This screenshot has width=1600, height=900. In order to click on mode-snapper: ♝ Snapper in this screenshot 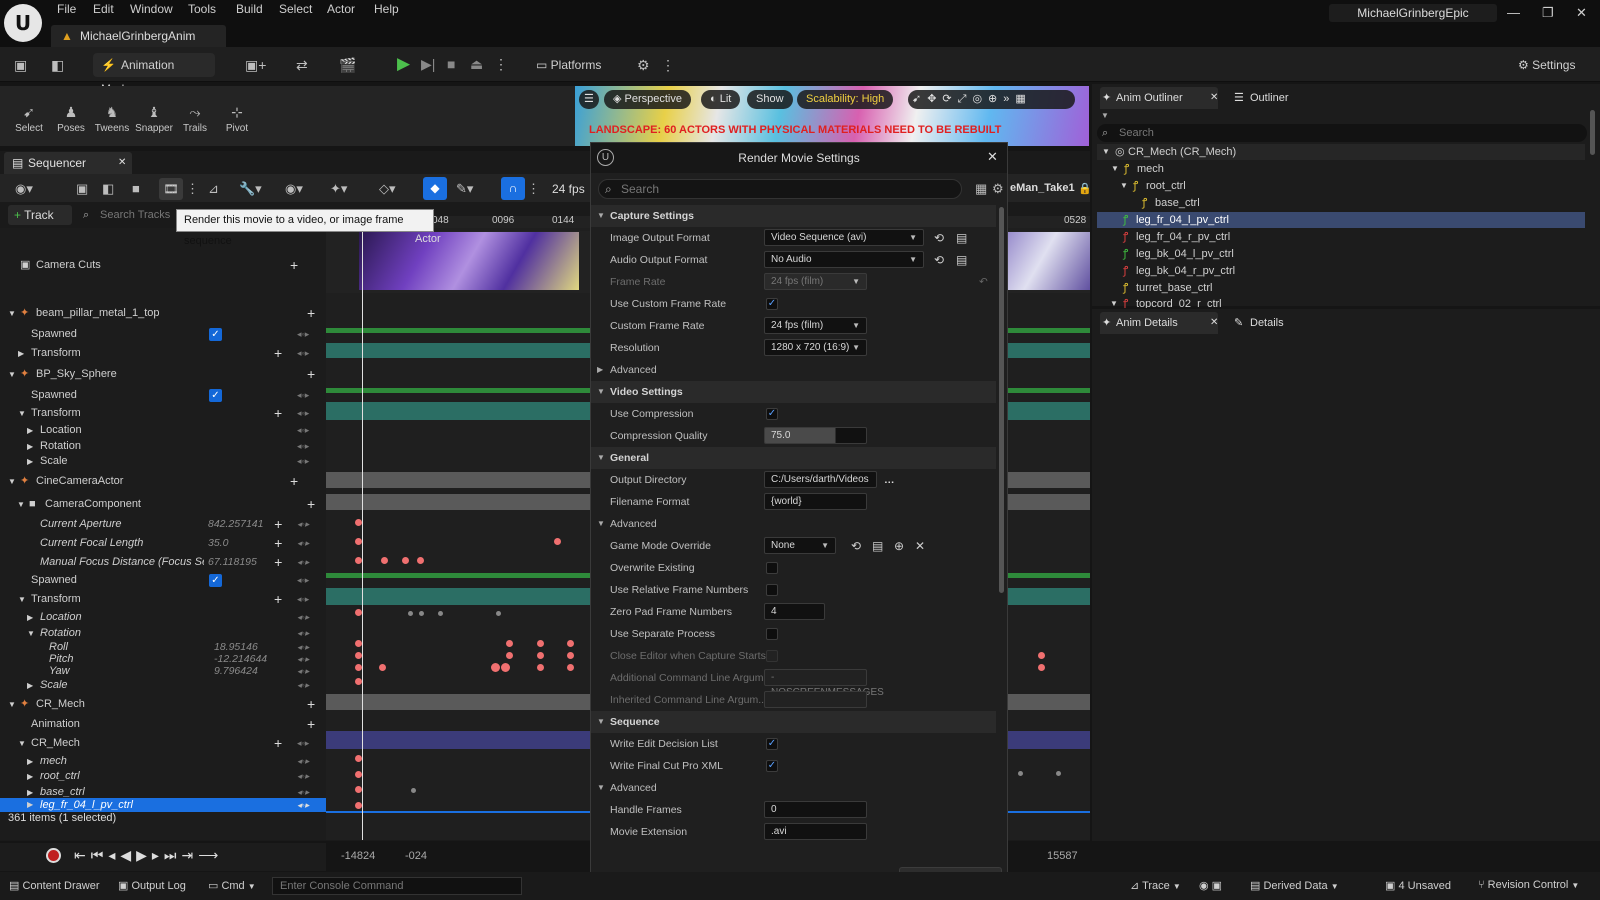, I will do `click(154, 119)`.